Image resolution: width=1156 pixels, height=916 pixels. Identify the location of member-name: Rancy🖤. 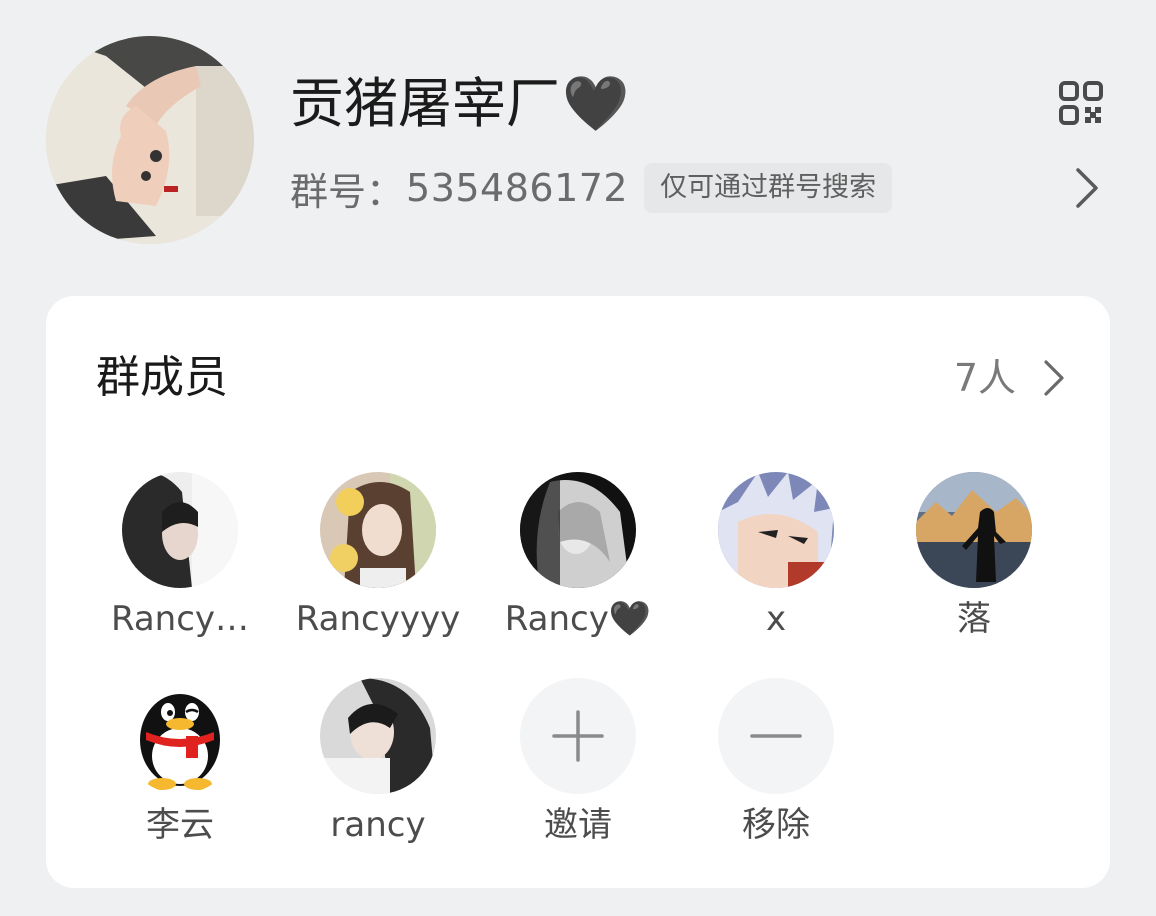
(578, 619).